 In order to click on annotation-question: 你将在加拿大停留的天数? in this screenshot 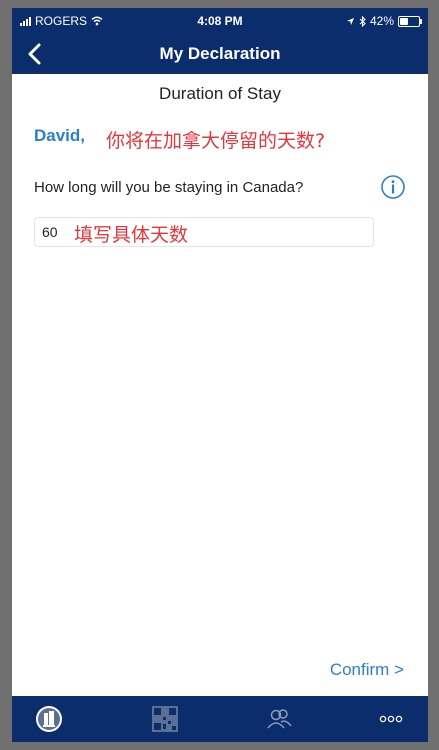, I will do `click(216, 141)`.